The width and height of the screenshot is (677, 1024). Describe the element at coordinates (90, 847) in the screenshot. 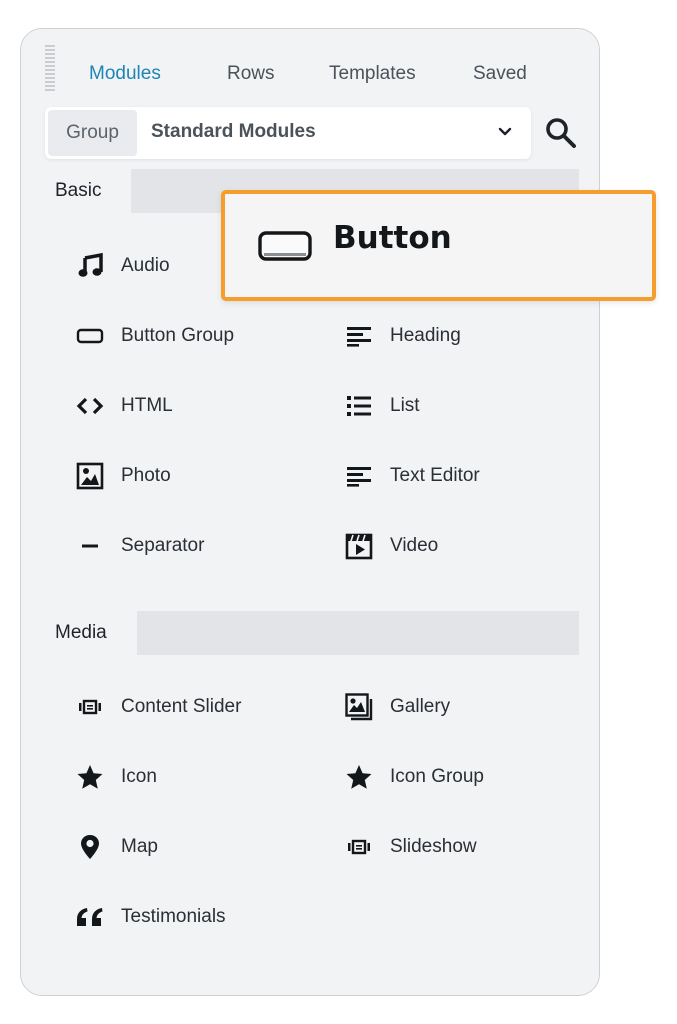

I see `map-pin-icon` at that location.